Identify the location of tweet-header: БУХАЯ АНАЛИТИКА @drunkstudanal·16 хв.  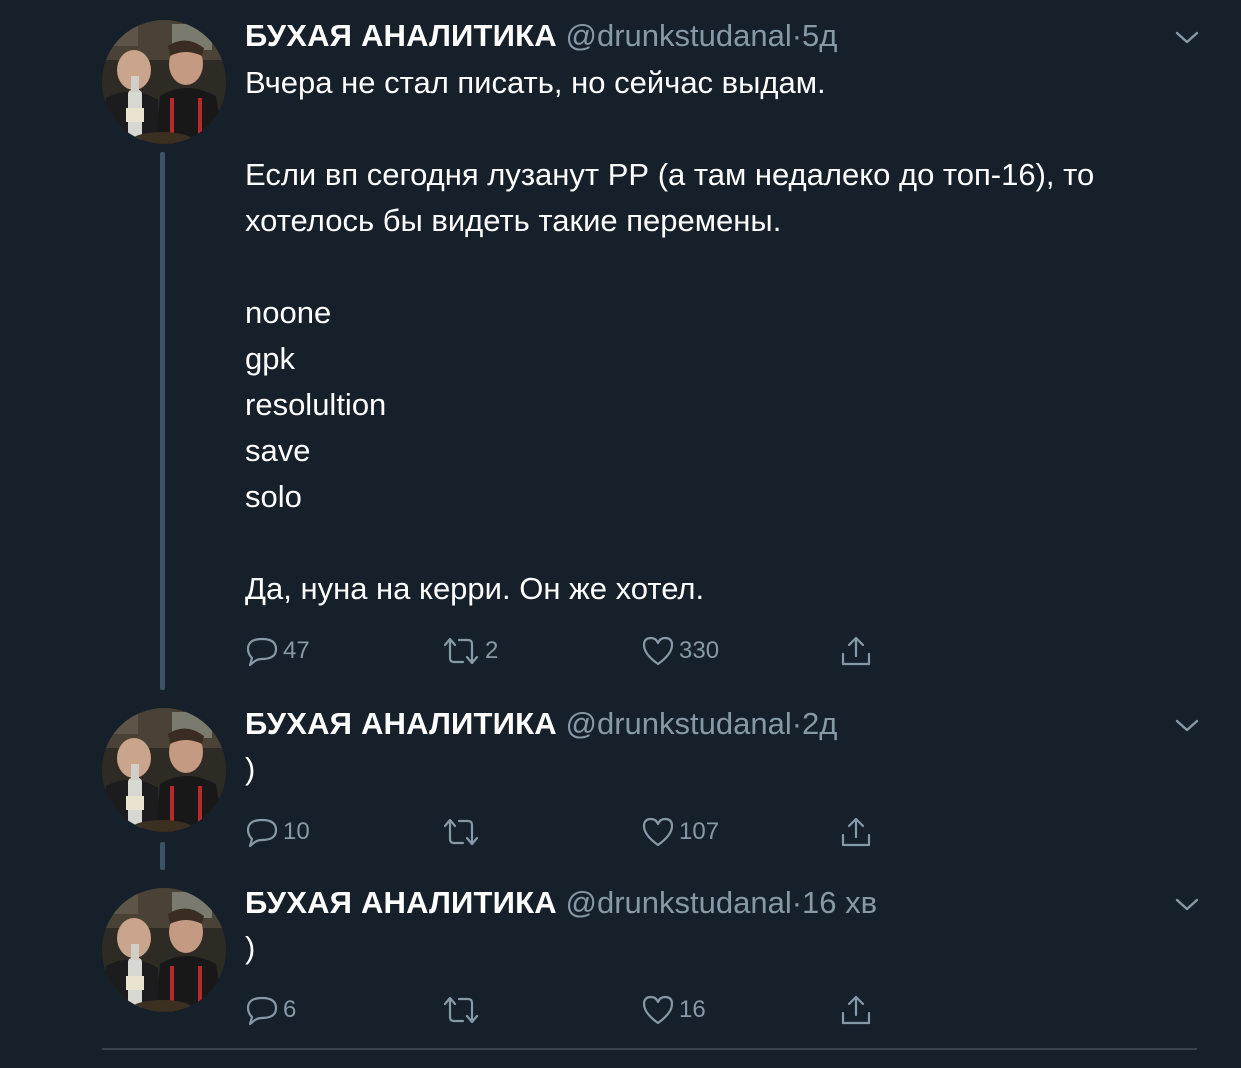
(561, 903).